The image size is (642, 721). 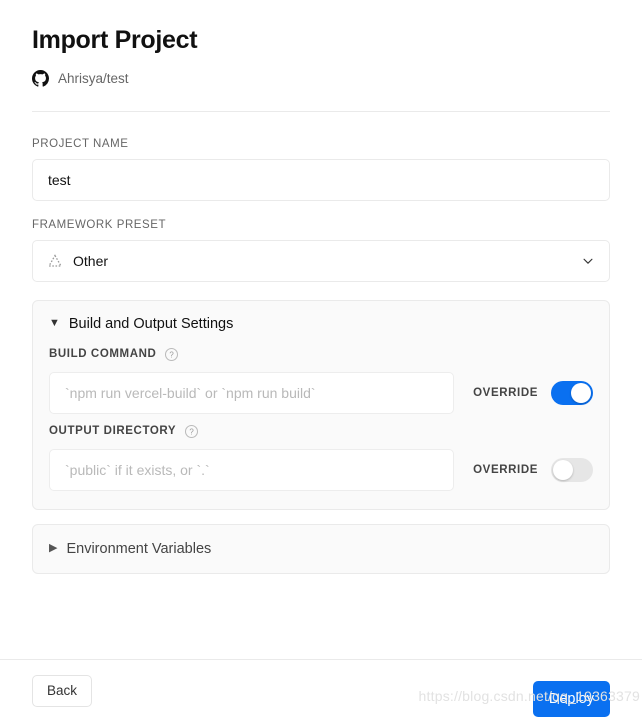 What do you see at coordinates (139, 548) in the screenshot?
I see `environment-variables-title: Environment Variables` at bounding box center [139, 548].